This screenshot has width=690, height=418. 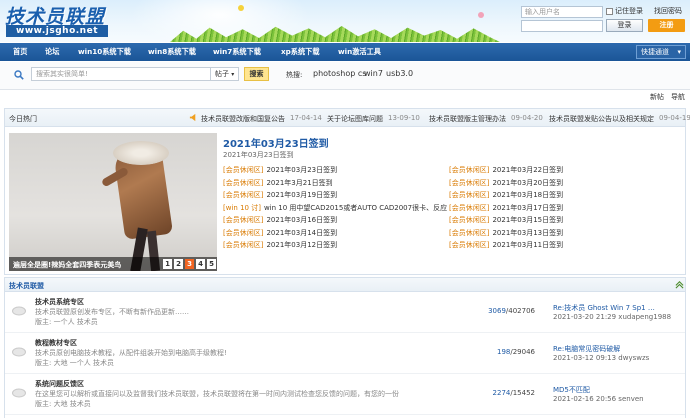 What do you see at coordinates (624, 25) in the screenshot?
I see `login-button: 登录` at bounding box center [624, 25].